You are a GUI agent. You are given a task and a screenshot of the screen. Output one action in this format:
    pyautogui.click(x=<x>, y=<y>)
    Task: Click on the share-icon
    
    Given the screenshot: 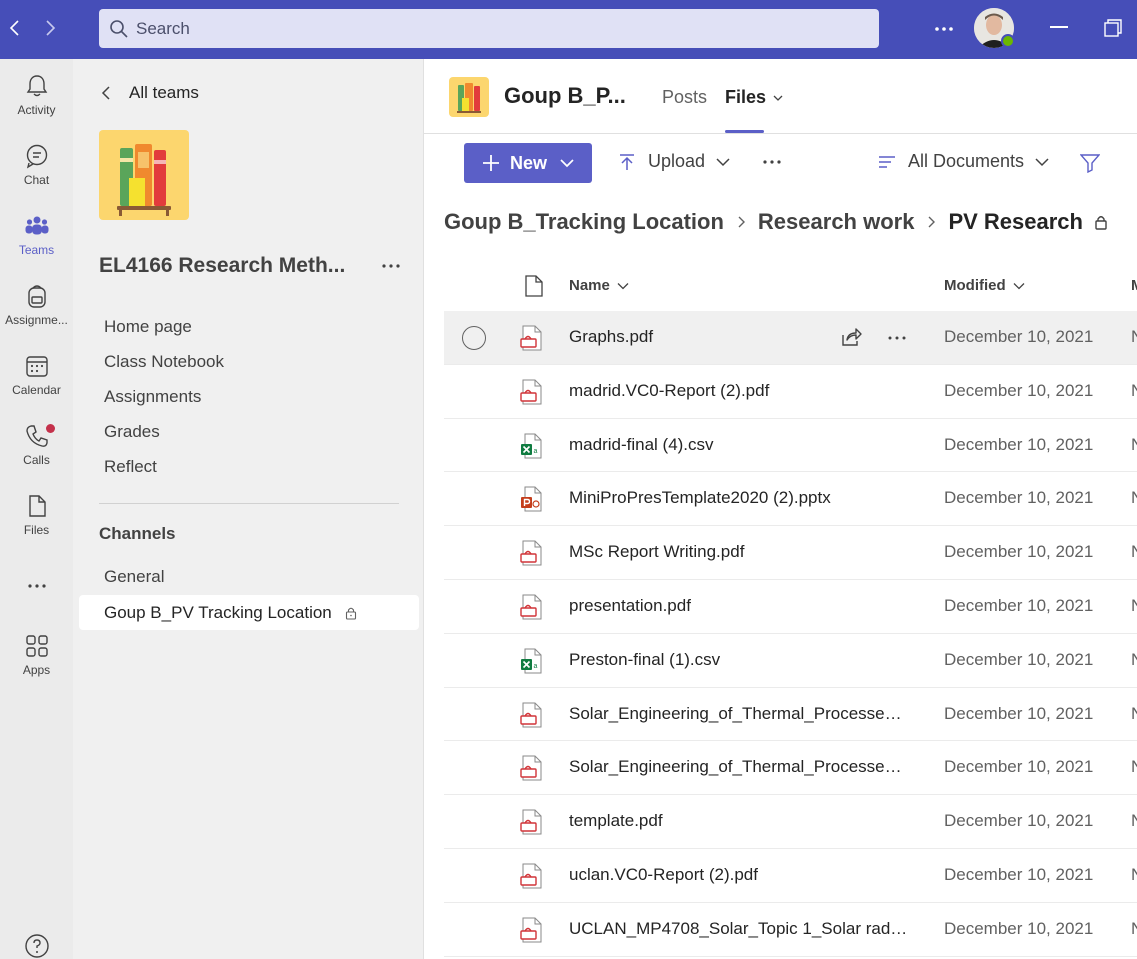 What is the action you would take?
    pyautogui.click(x=851, y=337)
    